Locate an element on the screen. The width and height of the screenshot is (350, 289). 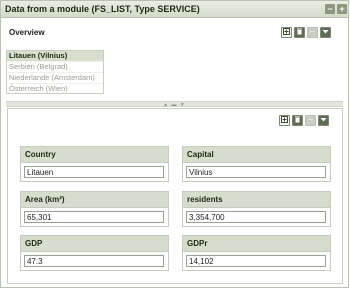
detail-disabled-button is located at coordinates (310, 120).